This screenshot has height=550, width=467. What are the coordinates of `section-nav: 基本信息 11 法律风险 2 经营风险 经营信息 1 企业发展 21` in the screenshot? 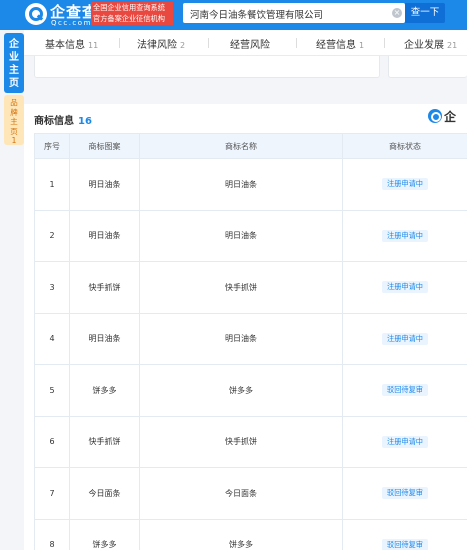 It's located at (245, 43).